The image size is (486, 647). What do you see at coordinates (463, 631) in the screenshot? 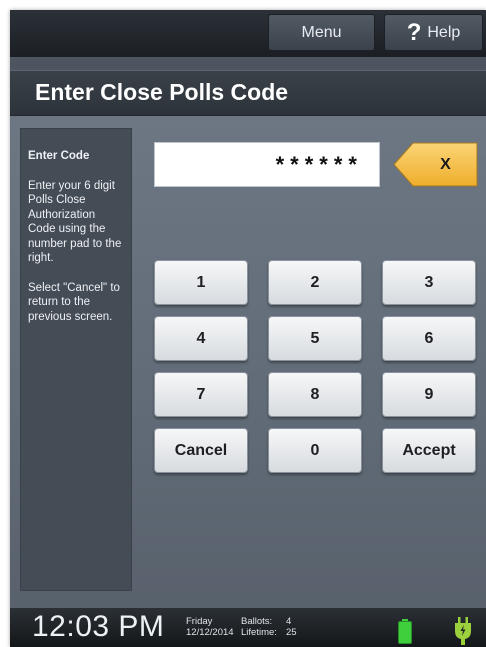
I see `power-plug-icon` at bounding box center [463, 631].